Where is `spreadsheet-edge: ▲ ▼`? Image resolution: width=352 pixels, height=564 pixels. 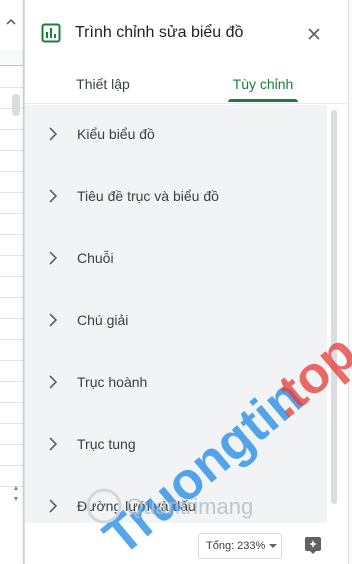 spreadsheet-edge: ▲ ▼ is located at coordinates (12, 282).